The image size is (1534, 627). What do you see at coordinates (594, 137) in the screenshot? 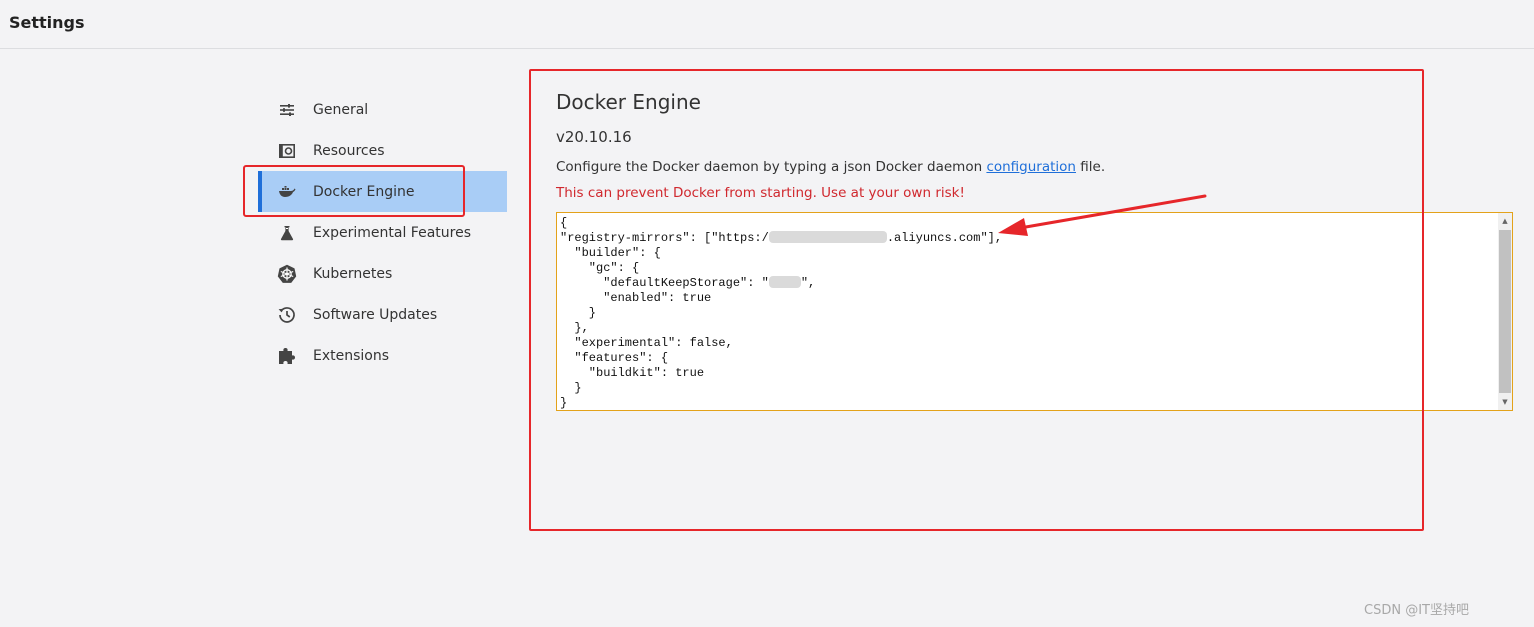
I see `engine-version: v20.10.16` at bounding box center [594, 137].